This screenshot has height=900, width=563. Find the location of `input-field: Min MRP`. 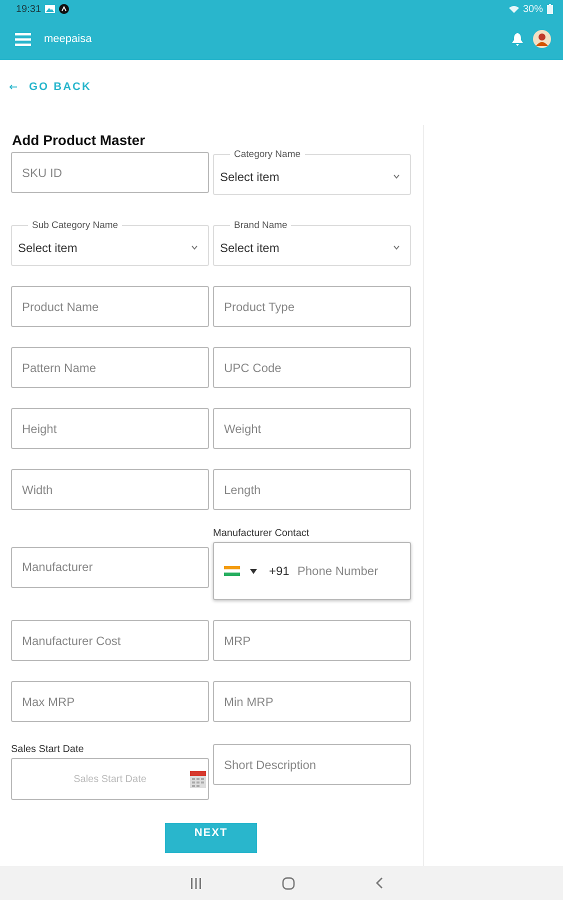

input-field: Min MRP is located at coordinates (312, 701).